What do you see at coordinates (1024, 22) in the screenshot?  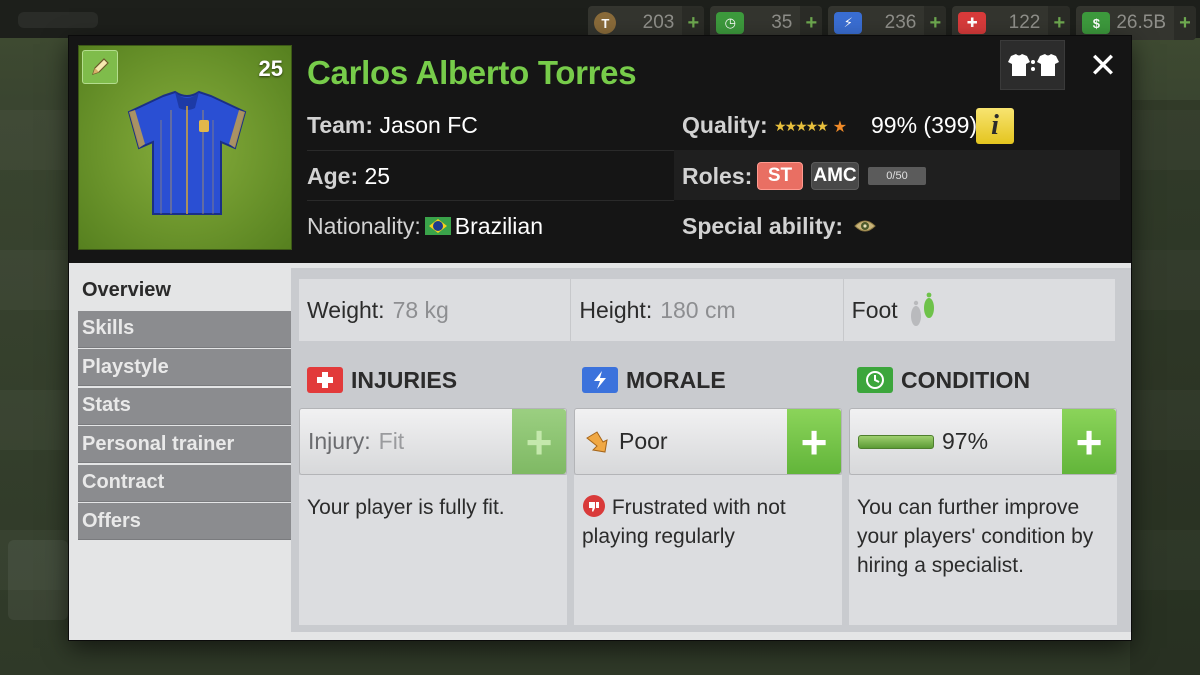 I see `resource-value: 122` at bounding box center [1024, 22].